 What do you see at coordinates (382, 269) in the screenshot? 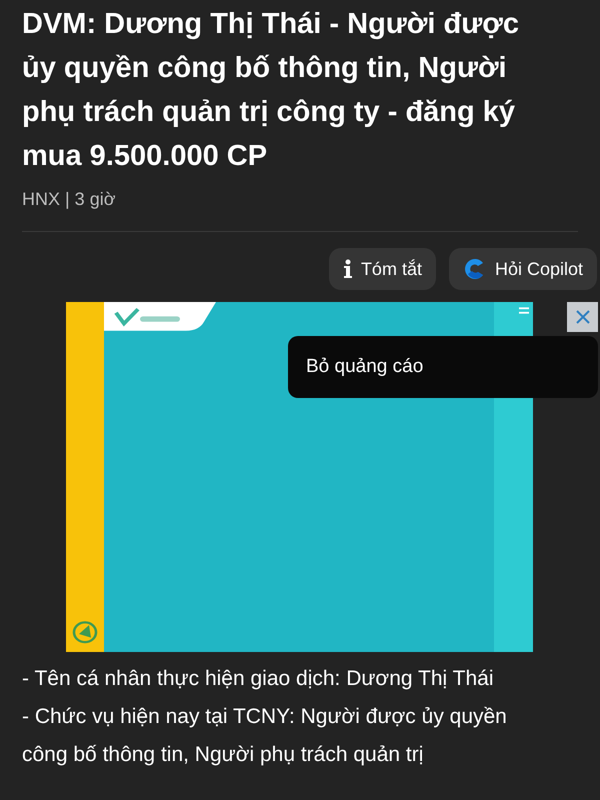
I see `summary-button: Tóm tắt` at bounding box center [382, 269].